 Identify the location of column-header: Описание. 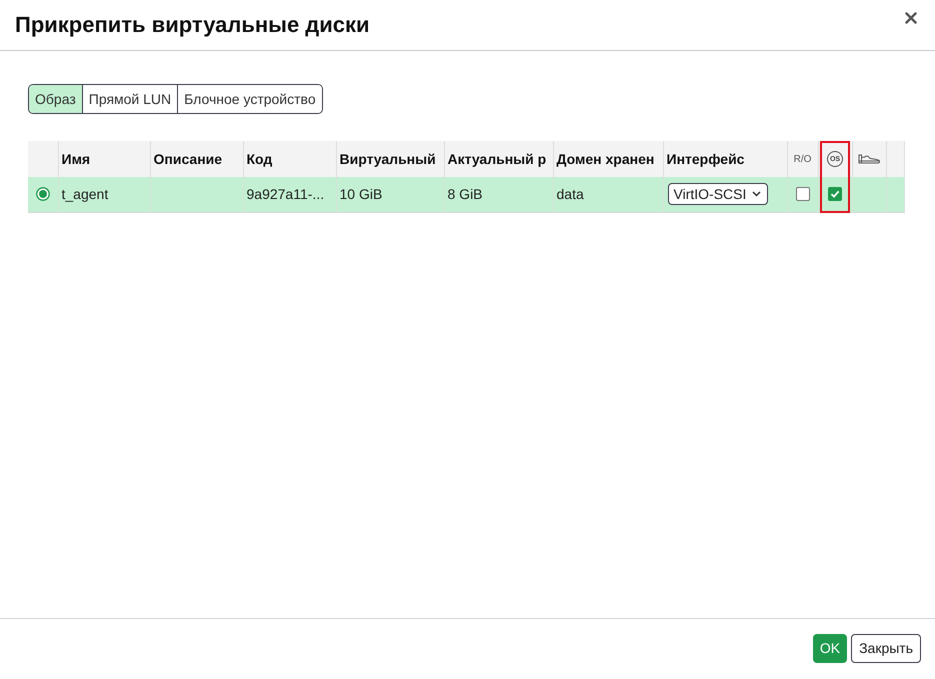
(188, 158).